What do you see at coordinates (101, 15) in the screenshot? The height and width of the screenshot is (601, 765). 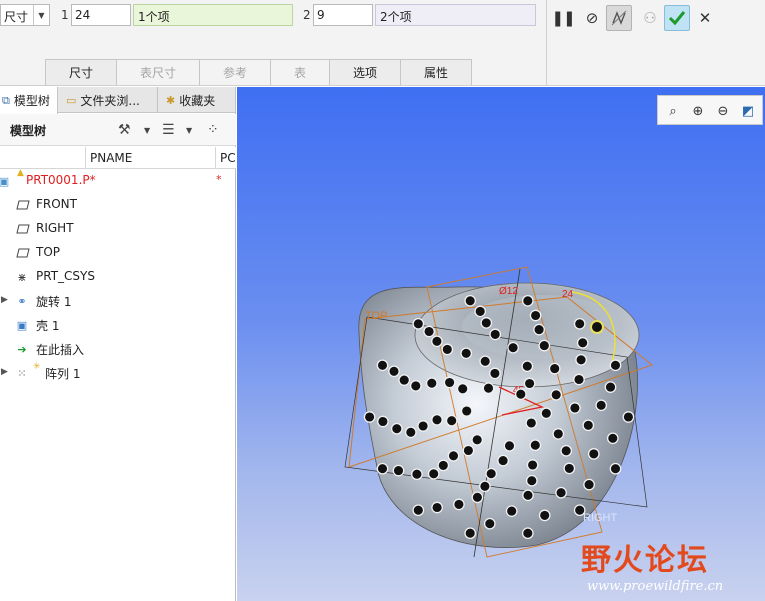 I see `direction1-count-input: 24` at bounding box center [101, 15].